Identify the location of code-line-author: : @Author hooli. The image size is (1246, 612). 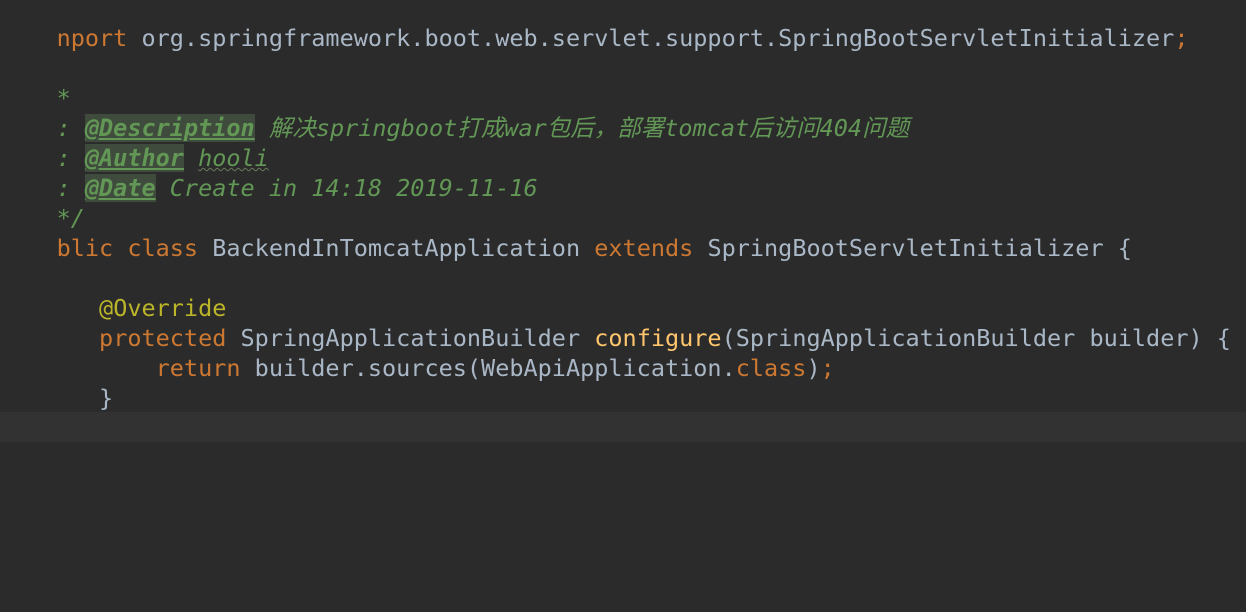
(134, 142).